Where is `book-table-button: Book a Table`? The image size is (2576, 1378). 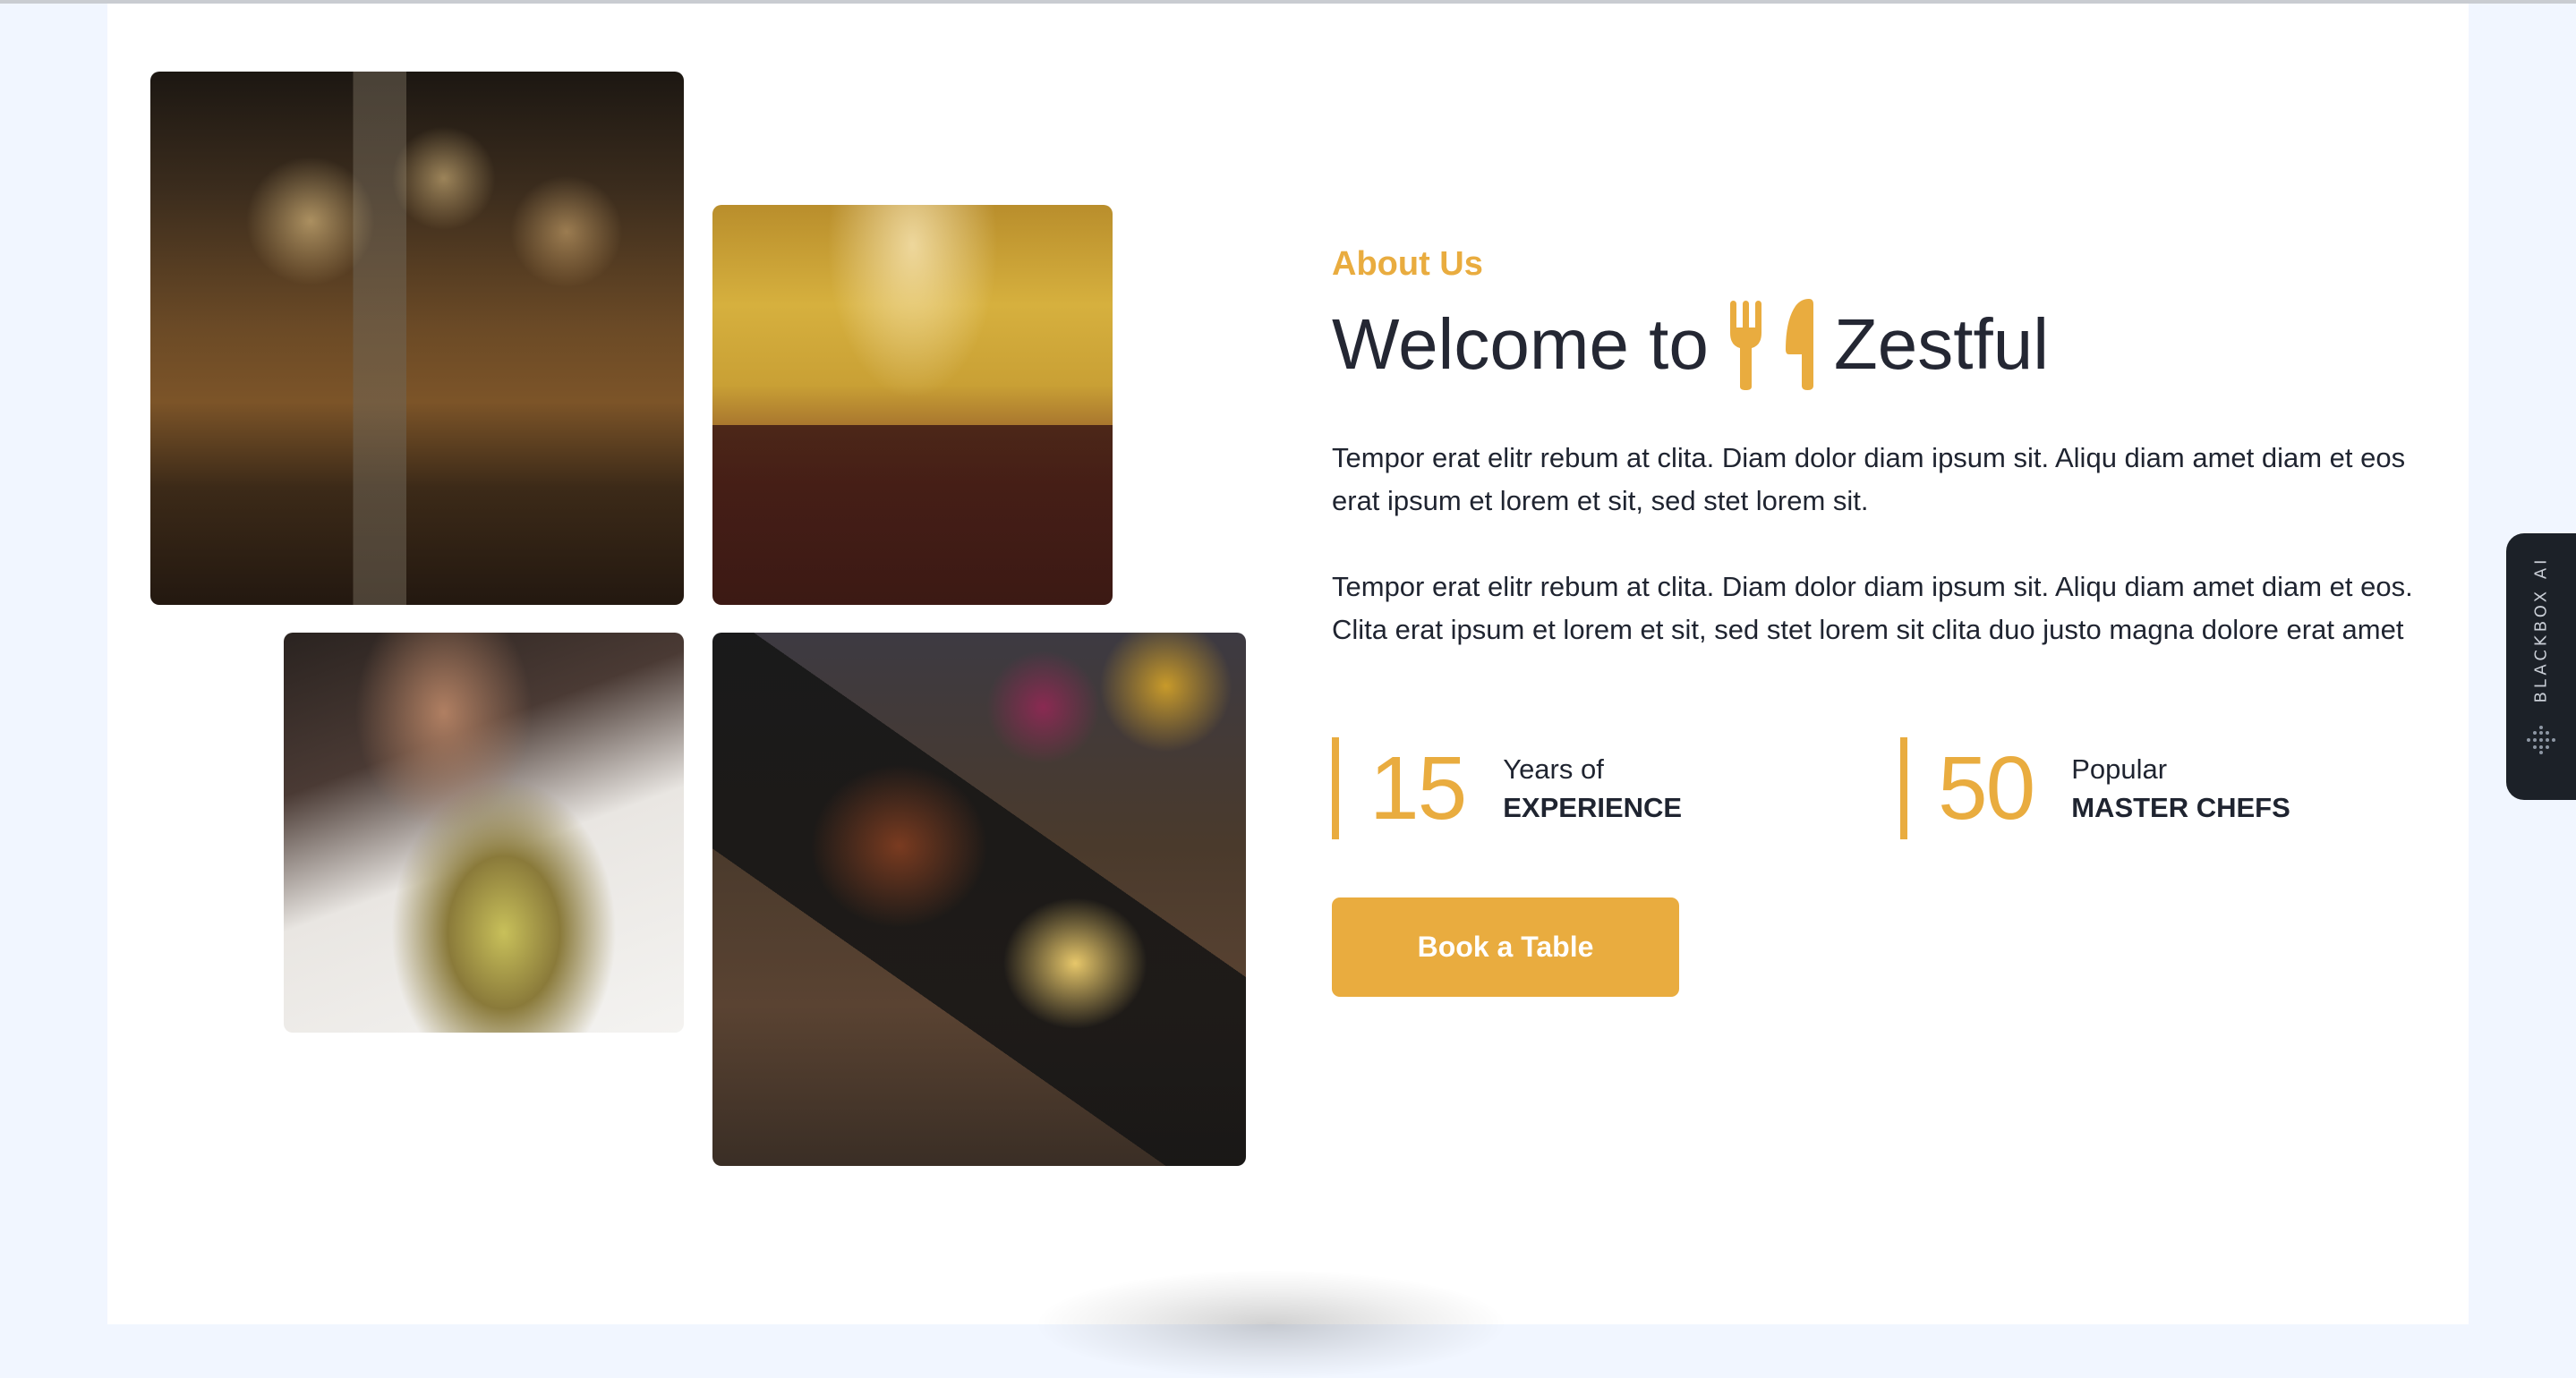 book-table-button: Book a Table is located at coordinates (1505, 947).